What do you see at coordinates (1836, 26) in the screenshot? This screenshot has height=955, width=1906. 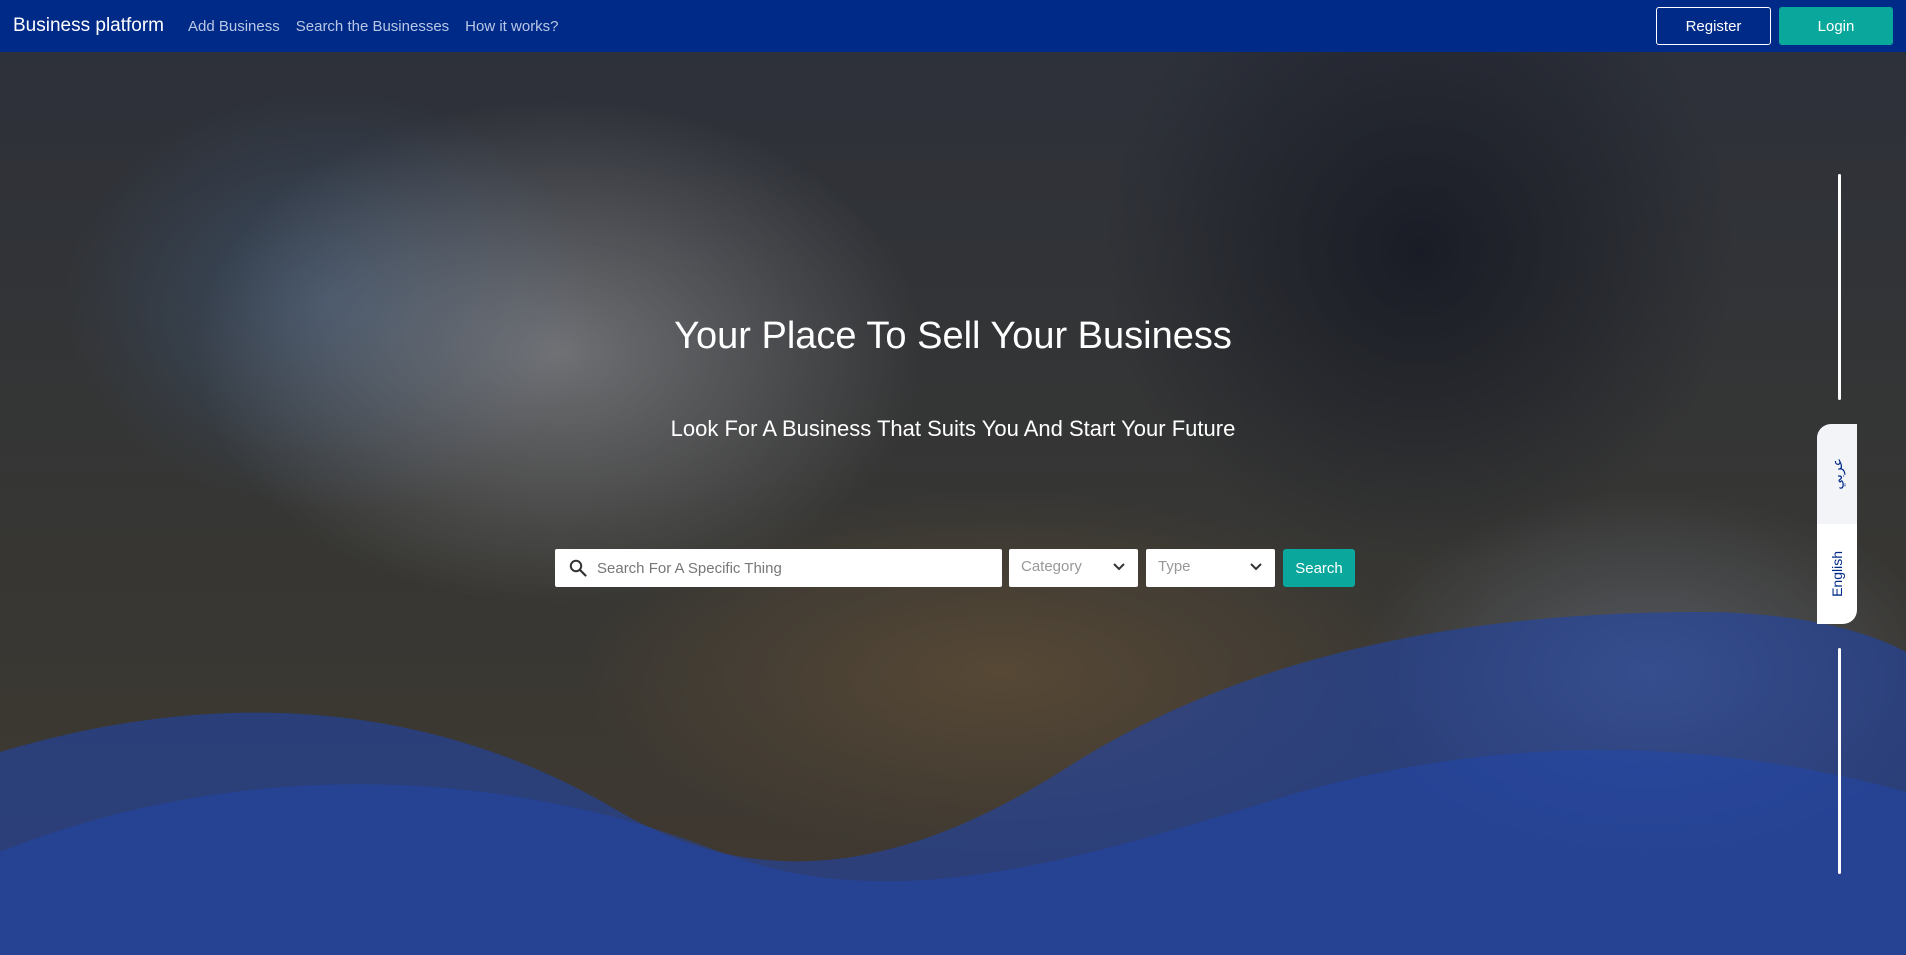 I see `login-button: Login` at bounding box center [1836, 26].